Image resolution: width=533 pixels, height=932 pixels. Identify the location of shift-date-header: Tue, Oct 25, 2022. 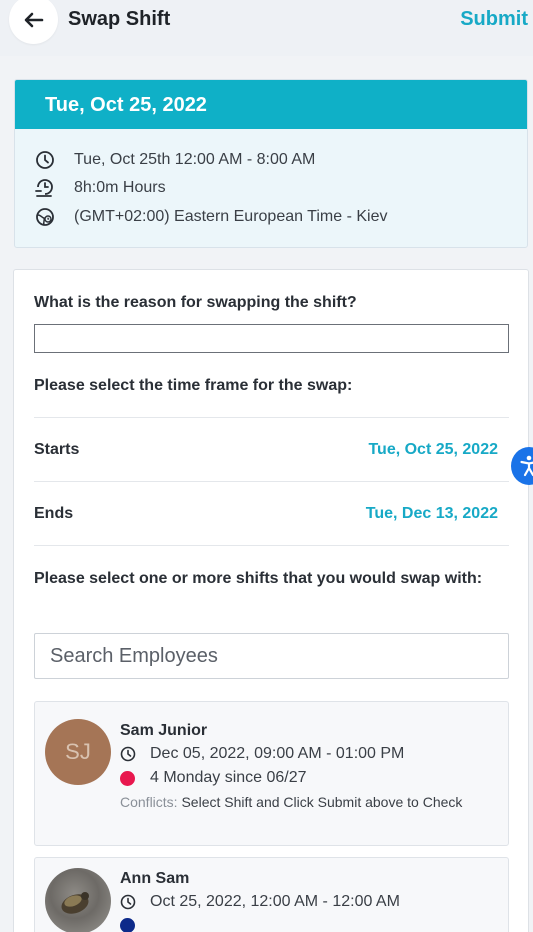
(271, 104).